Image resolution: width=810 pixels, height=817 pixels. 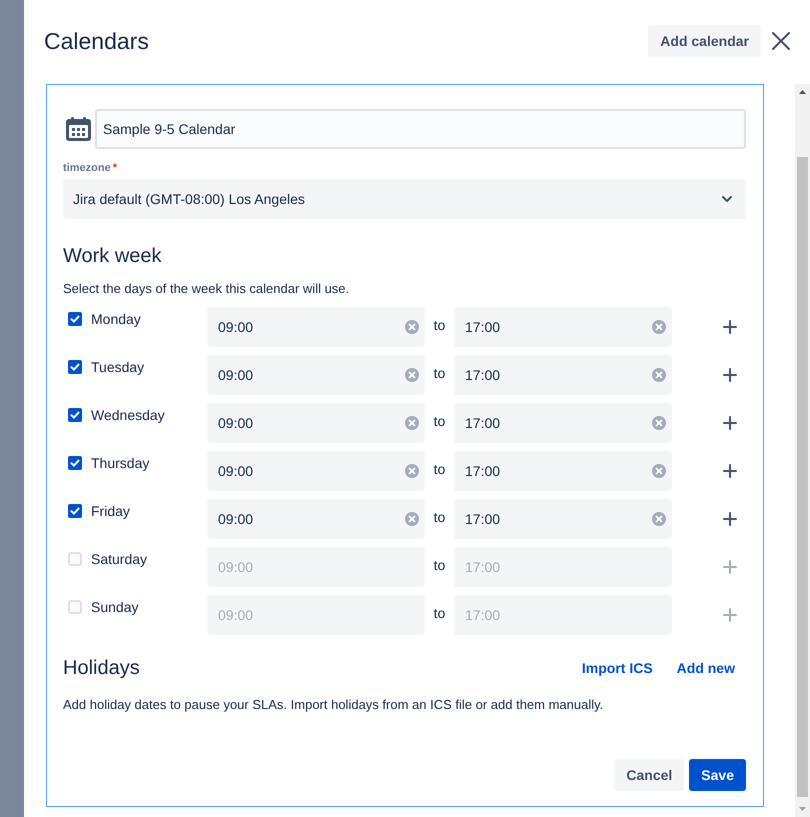 I want to click on add-calendar-button: Add calendar, so click(x=704, y=41).